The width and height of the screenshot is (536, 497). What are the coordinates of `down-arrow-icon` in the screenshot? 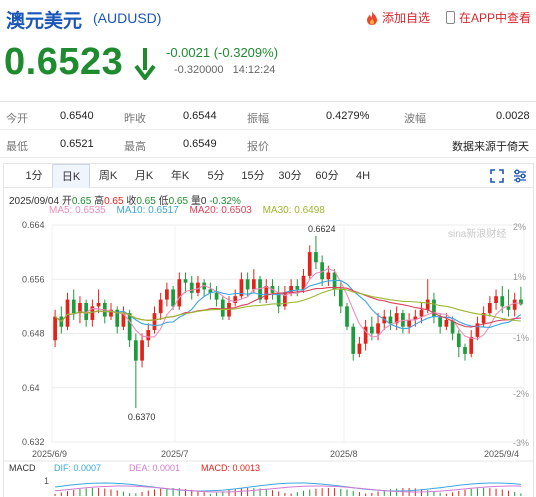 It's located at (145, 64).